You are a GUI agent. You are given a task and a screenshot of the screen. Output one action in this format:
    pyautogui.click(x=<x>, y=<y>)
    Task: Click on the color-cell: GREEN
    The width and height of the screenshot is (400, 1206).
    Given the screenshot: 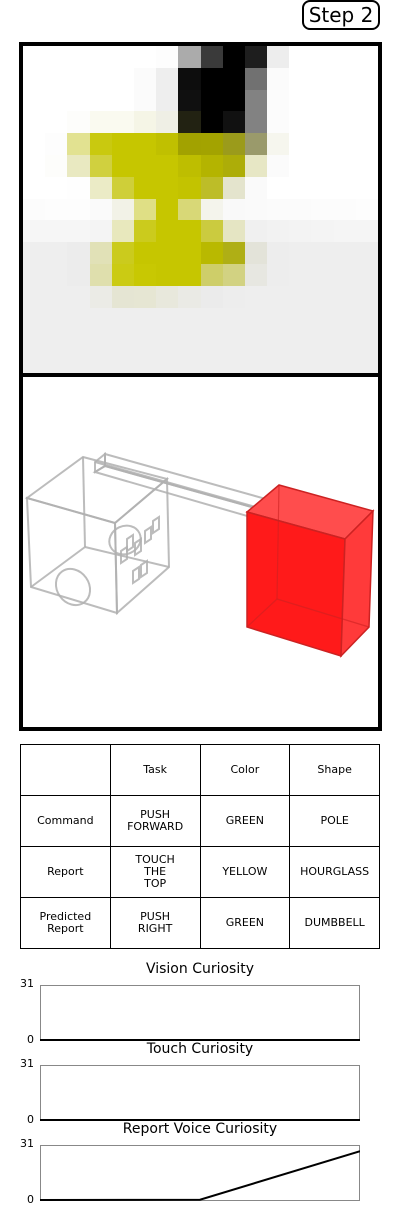 What is the action you would take?
    pyautogui.click(x=245, y=821)
    